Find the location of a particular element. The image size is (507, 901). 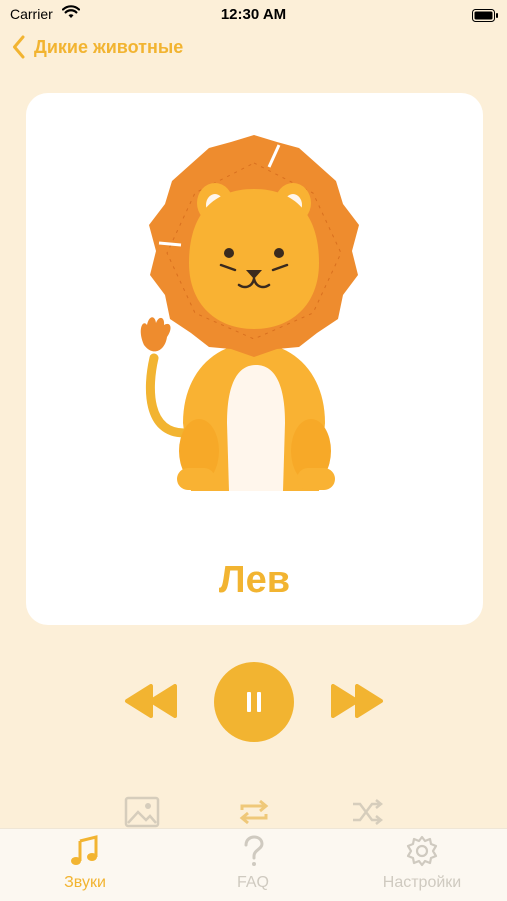

shuffle-icon is located at coordinates (368, 812).